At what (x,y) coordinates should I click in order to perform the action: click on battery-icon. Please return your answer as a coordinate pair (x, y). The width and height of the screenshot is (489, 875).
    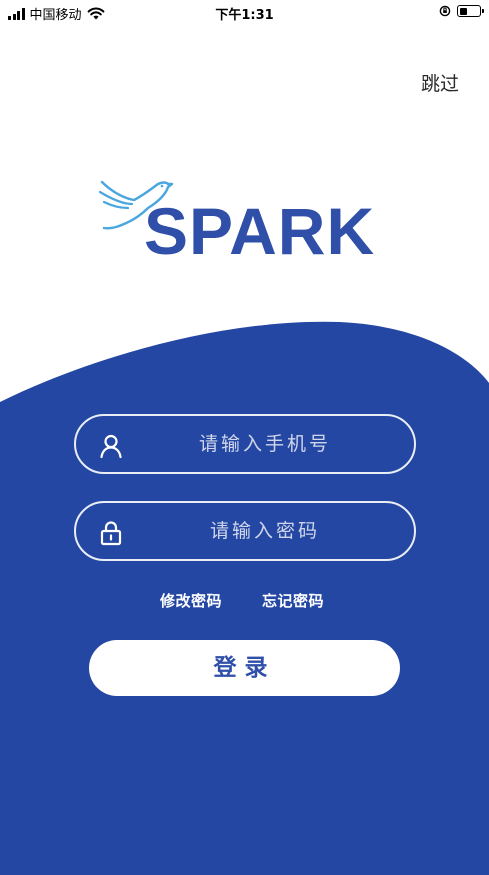
    Looking at the image, I should click on (470, 11).